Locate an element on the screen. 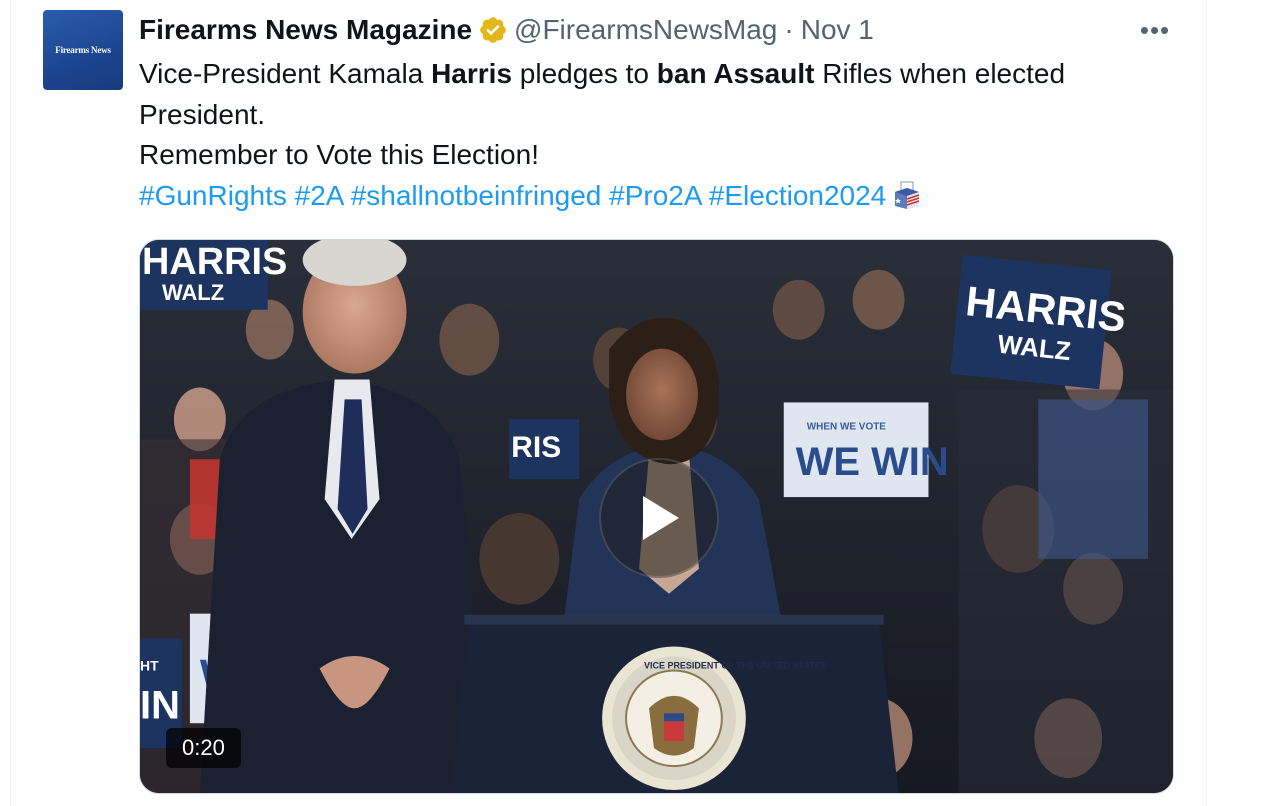 This screenshot has width=1268, height=806. more-horizontal-icon: ••• is located at coordinates (1155, 29).